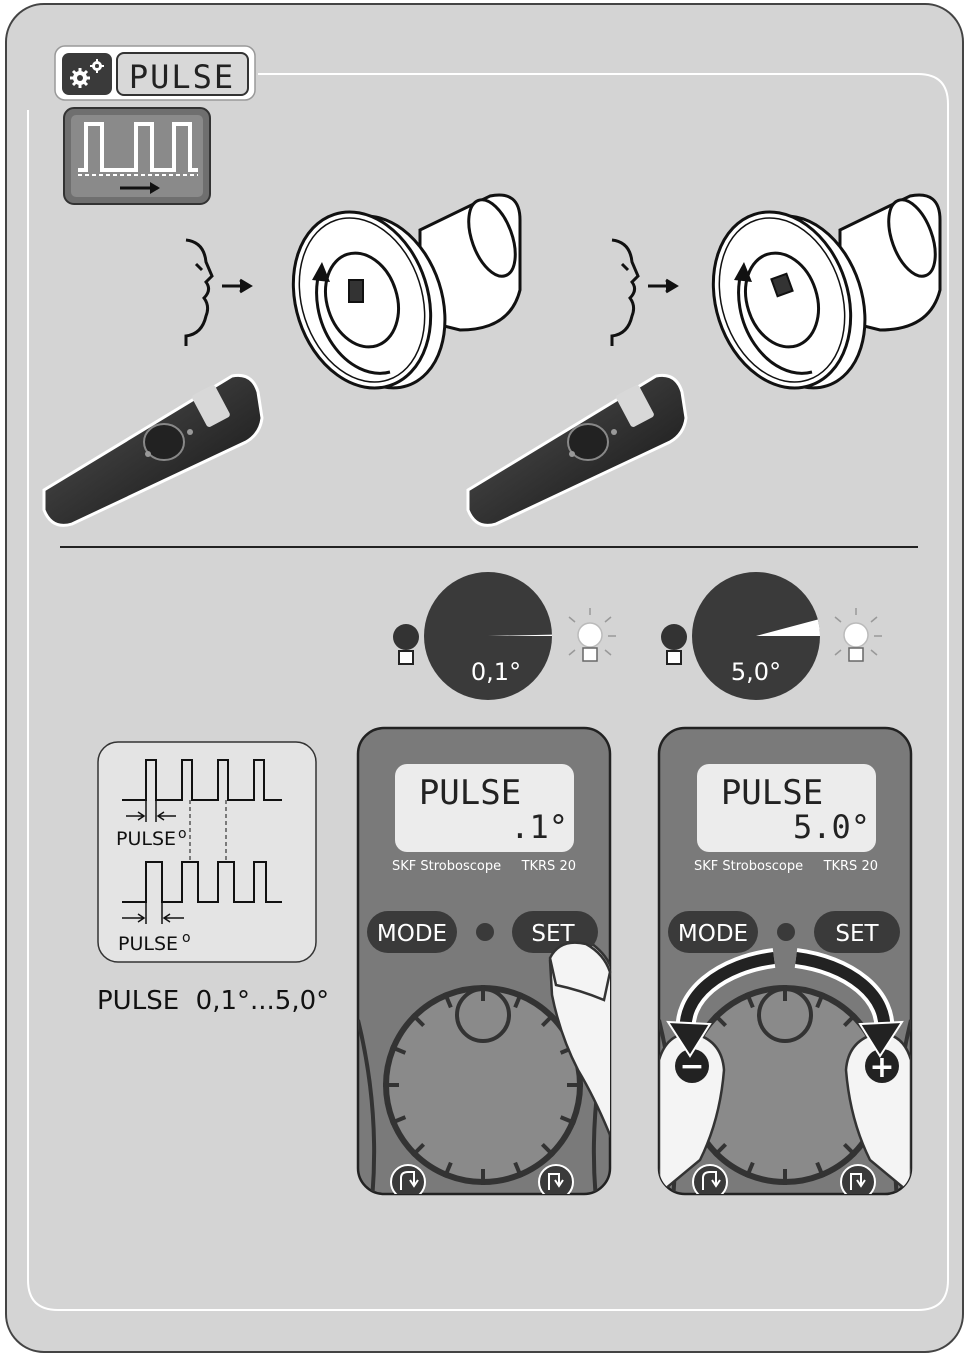  What do you see at coordinates (213, 1001) in the screenshot?
I see `pulse-range-text: PULSE 0,1°...5,0°` at bounding box center [213, 1001].